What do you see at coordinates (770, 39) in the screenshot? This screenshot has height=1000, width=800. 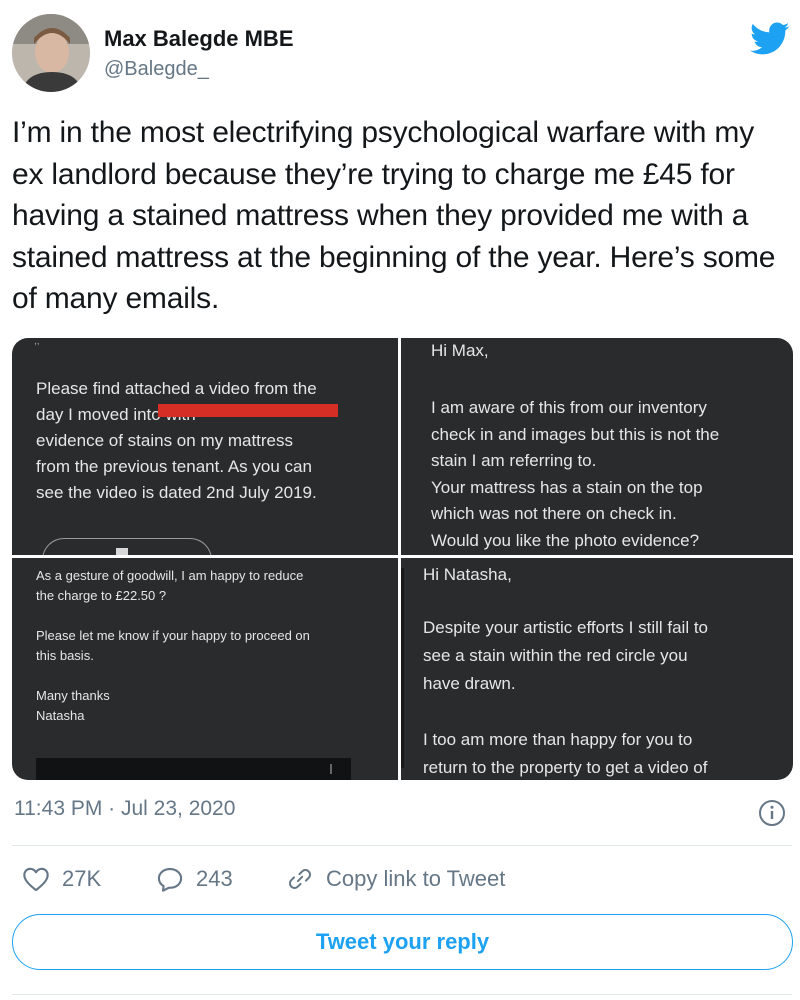 I see `twitter-bird-icon` at bounding box center [770, 39].